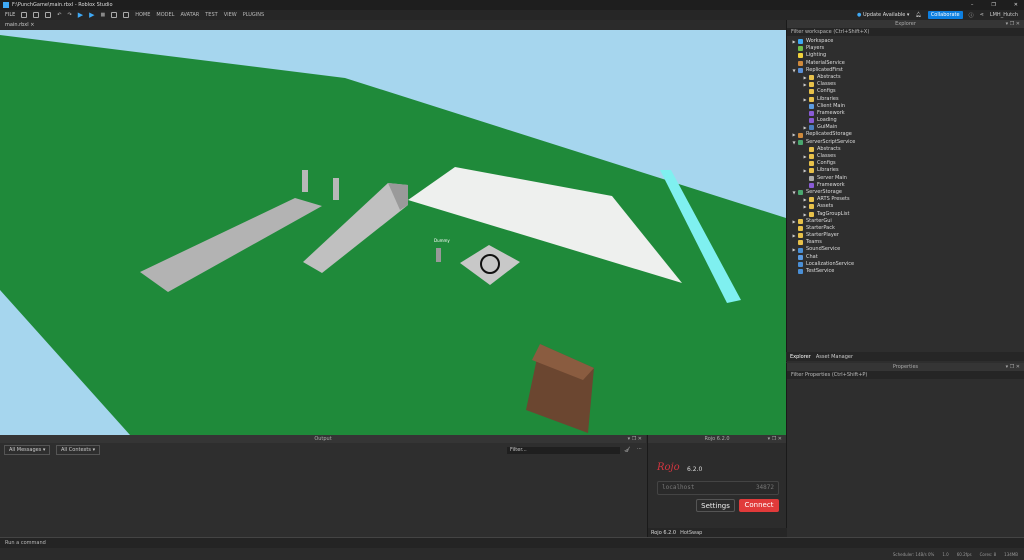 This screenshot has height=560, width=1024. Describe the element at coordinates (905, 178) in the screenshot. I see `explorer-item: Server Main` at that location.